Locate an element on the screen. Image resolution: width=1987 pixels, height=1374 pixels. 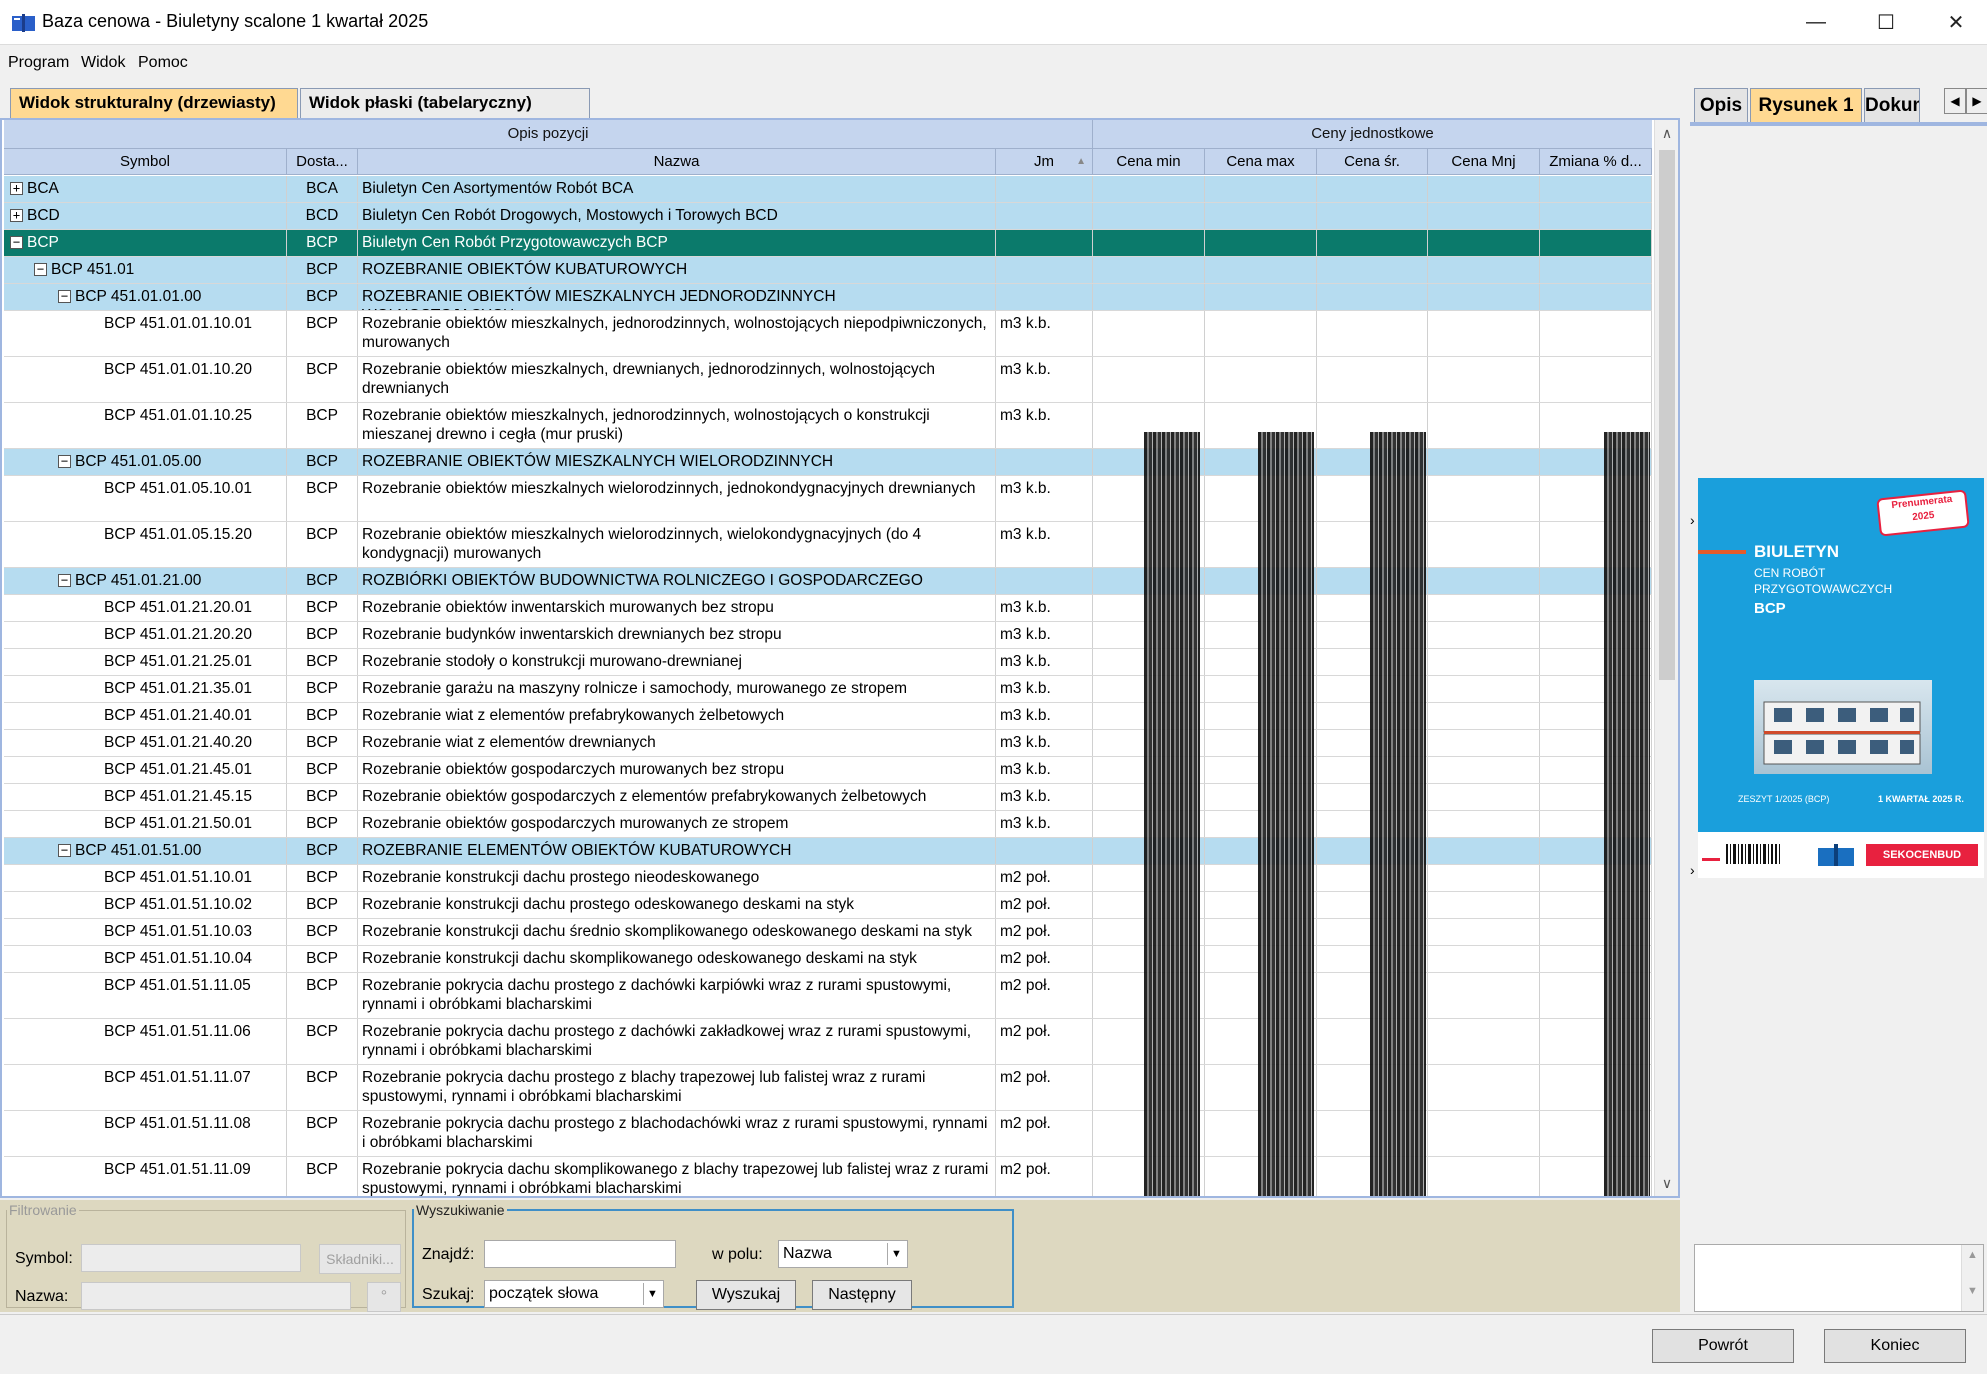
symbol-text: BCP 451.01.51.10.01 is located at coordinates (178, 877).